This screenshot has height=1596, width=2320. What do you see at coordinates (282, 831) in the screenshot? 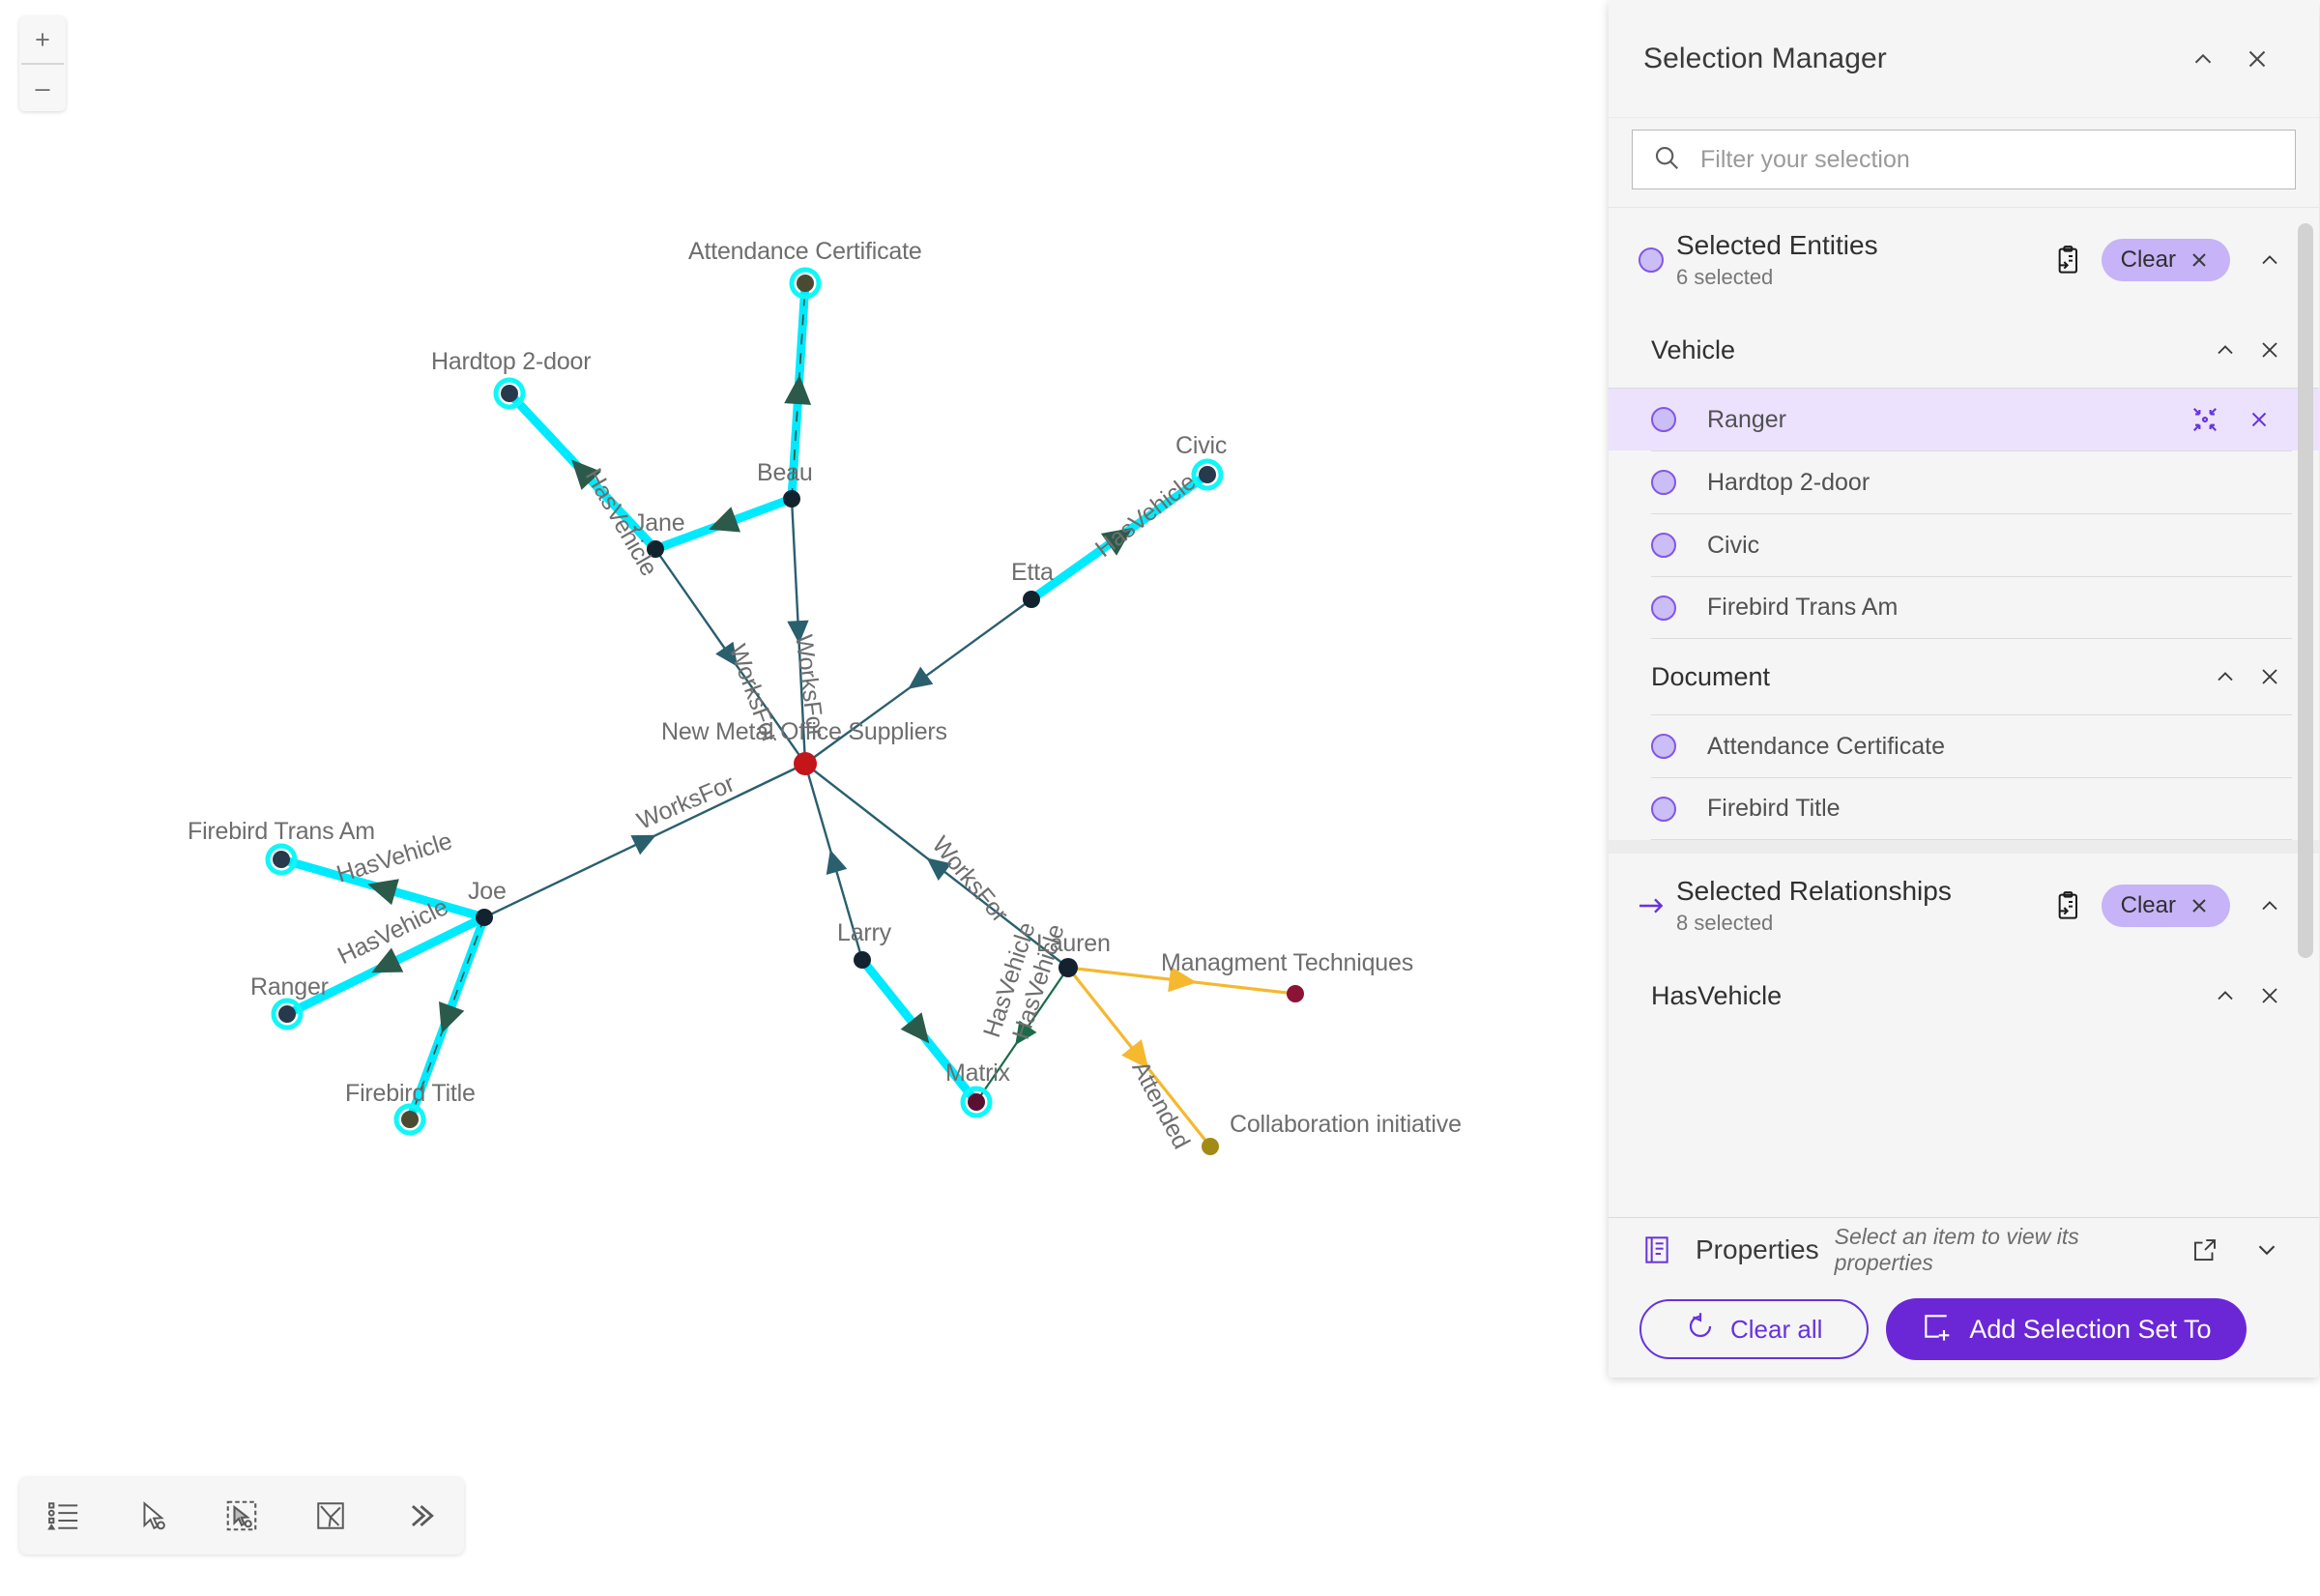
I see `graph-node-label: Firebird Trans Am` at bounding box center [282, 831].